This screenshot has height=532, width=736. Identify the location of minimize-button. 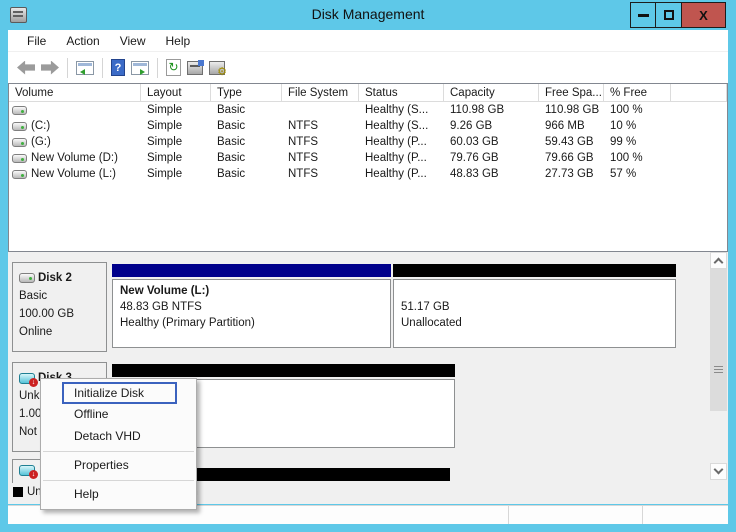
(643, 15).